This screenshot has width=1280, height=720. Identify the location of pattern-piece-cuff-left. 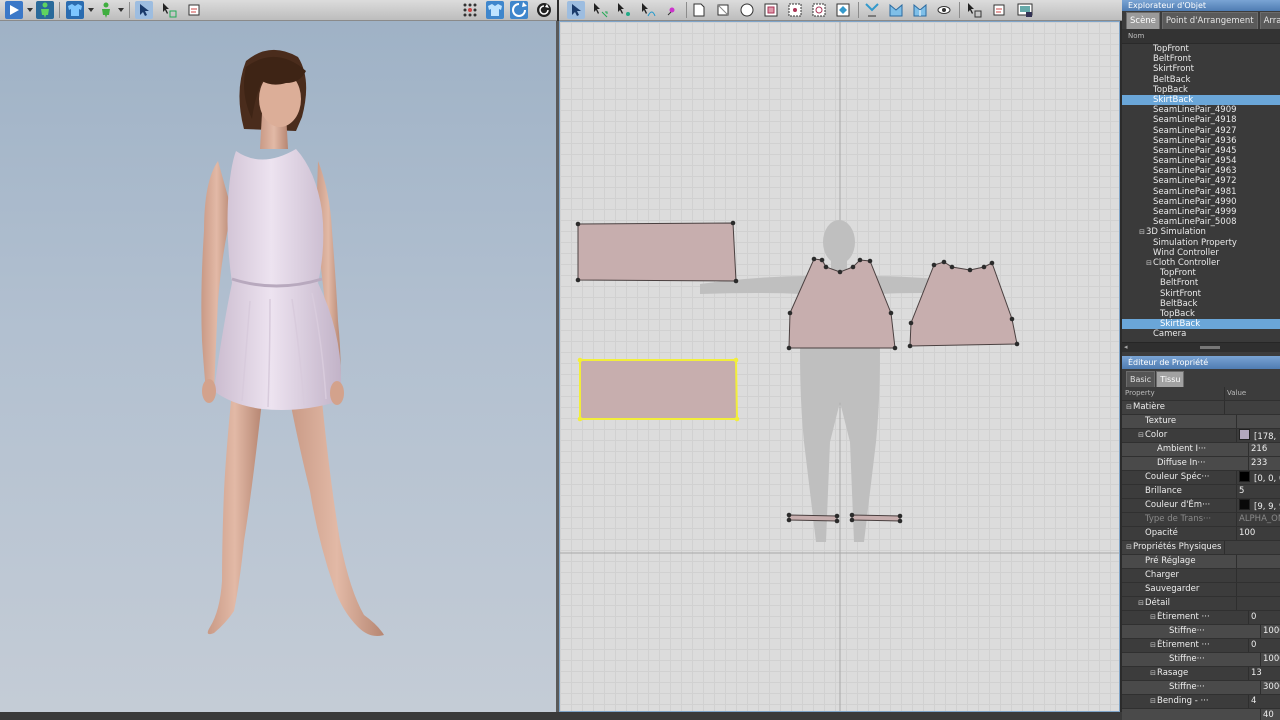
(813, 518).